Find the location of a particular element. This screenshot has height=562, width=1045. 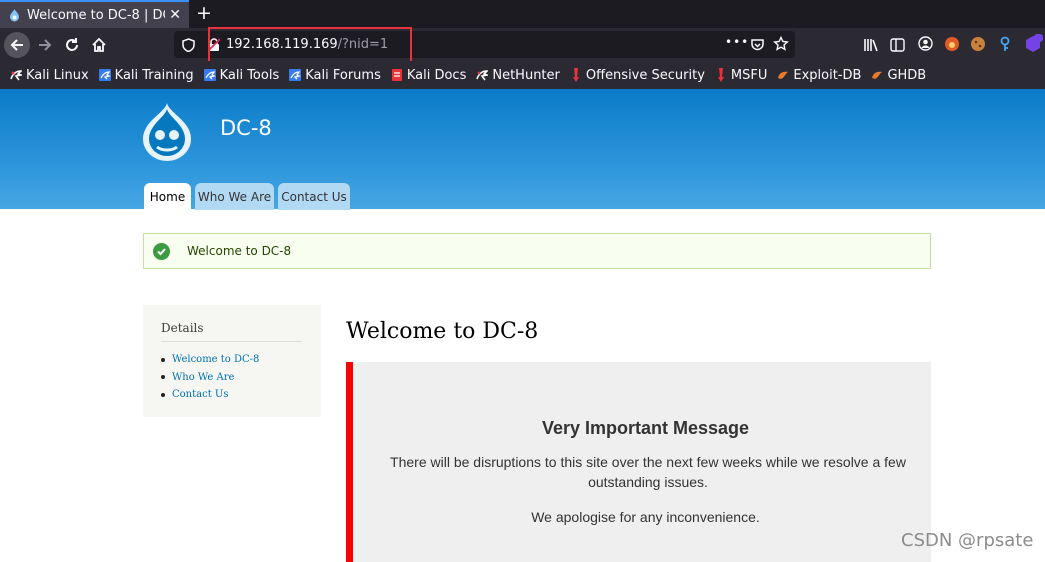

tracking-shield-icon is located at coordinates (188, 46).